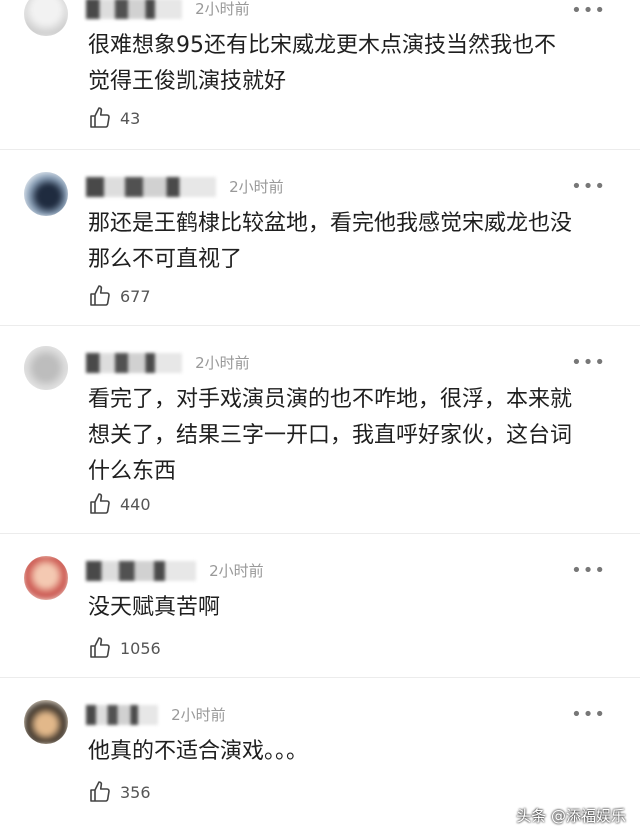  Describe the element at coordinates (135, 504) in the screenshot. I see `like-count: 440` at that location.